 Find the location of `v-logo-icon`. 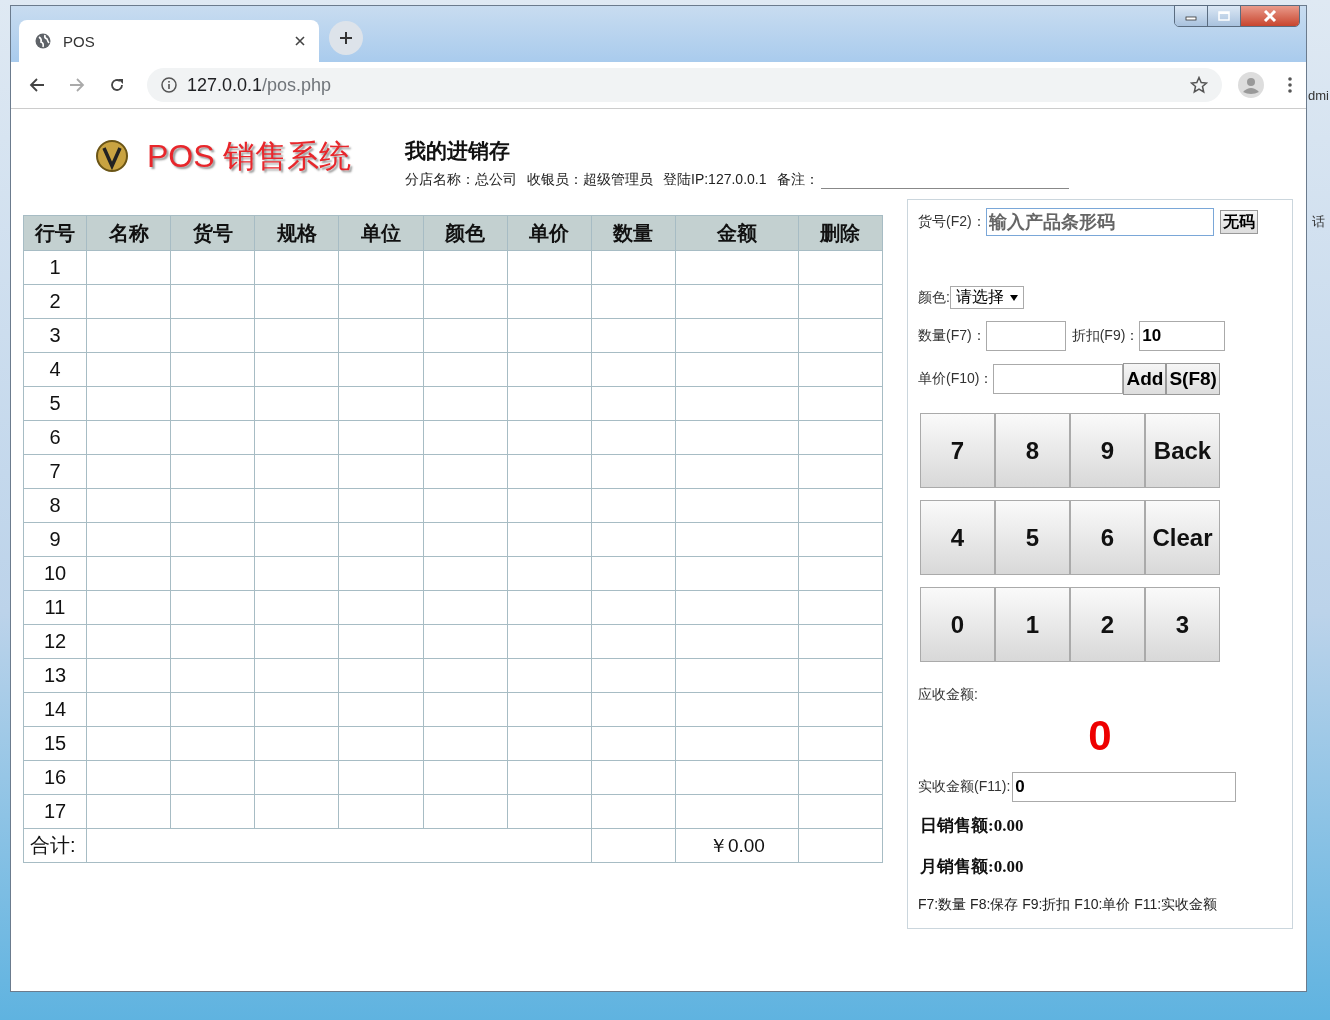

v-logo-icon is located at coordinates (113, 157).